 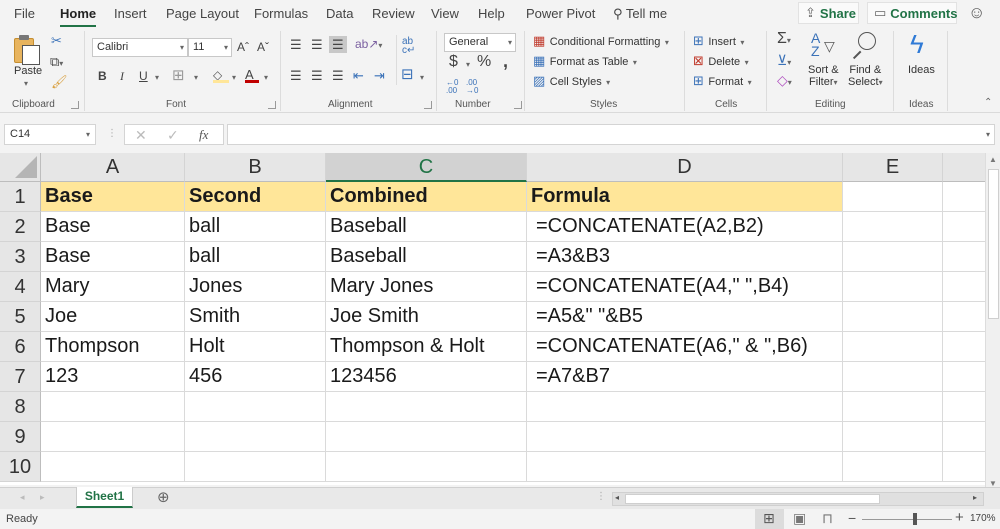 What do you see at coordinates (992, 322) in the screenshot?
I see `vertical-scrollbar: ▲ ▼` at bounding box center [992, 322].